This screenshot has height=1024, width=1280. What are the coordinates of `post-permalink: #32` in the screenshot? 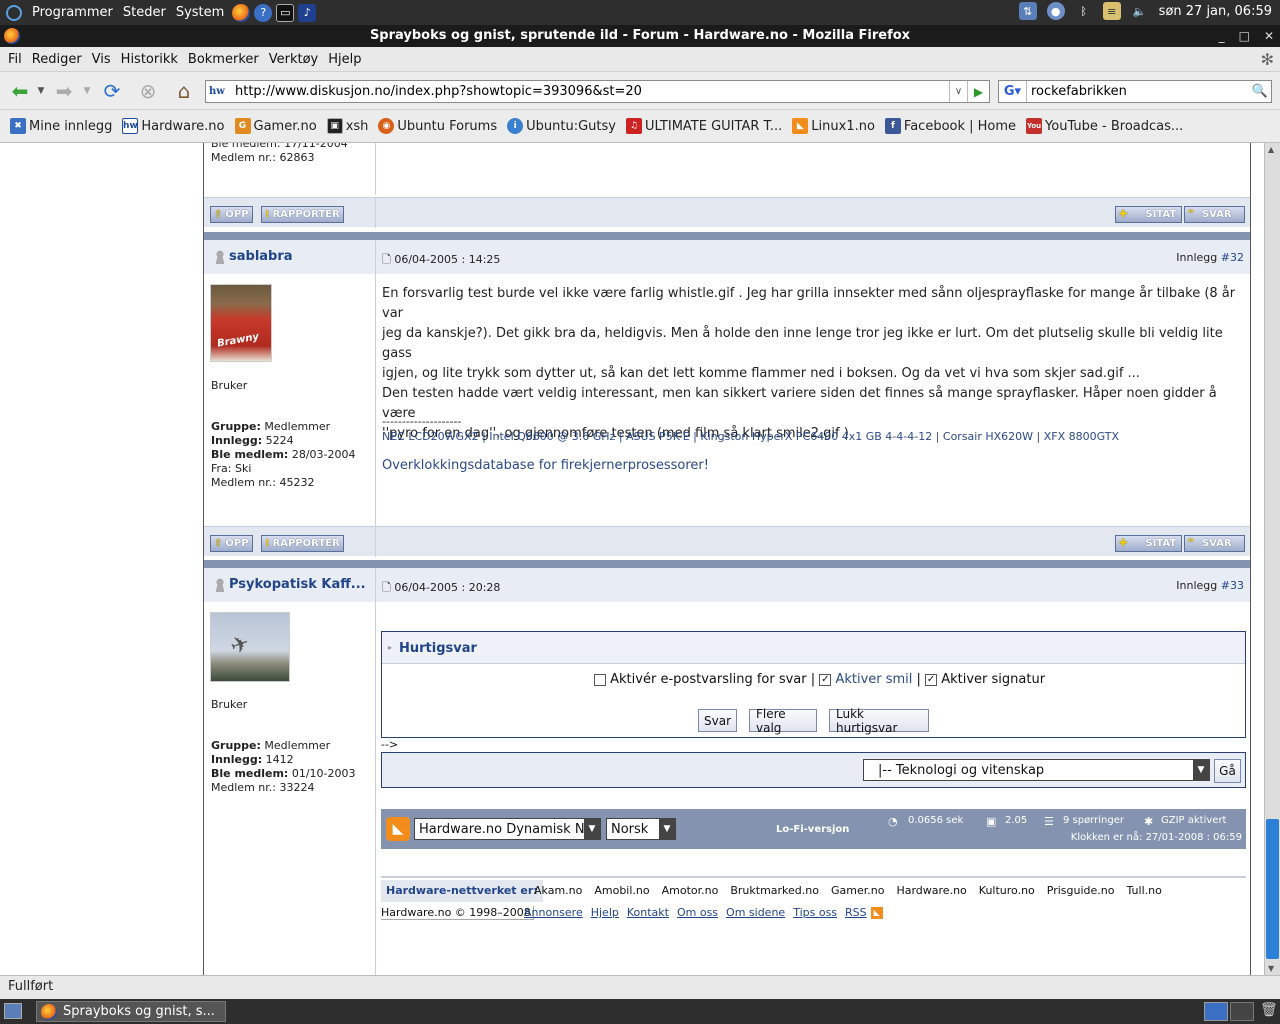 It's located at (1232, 257).